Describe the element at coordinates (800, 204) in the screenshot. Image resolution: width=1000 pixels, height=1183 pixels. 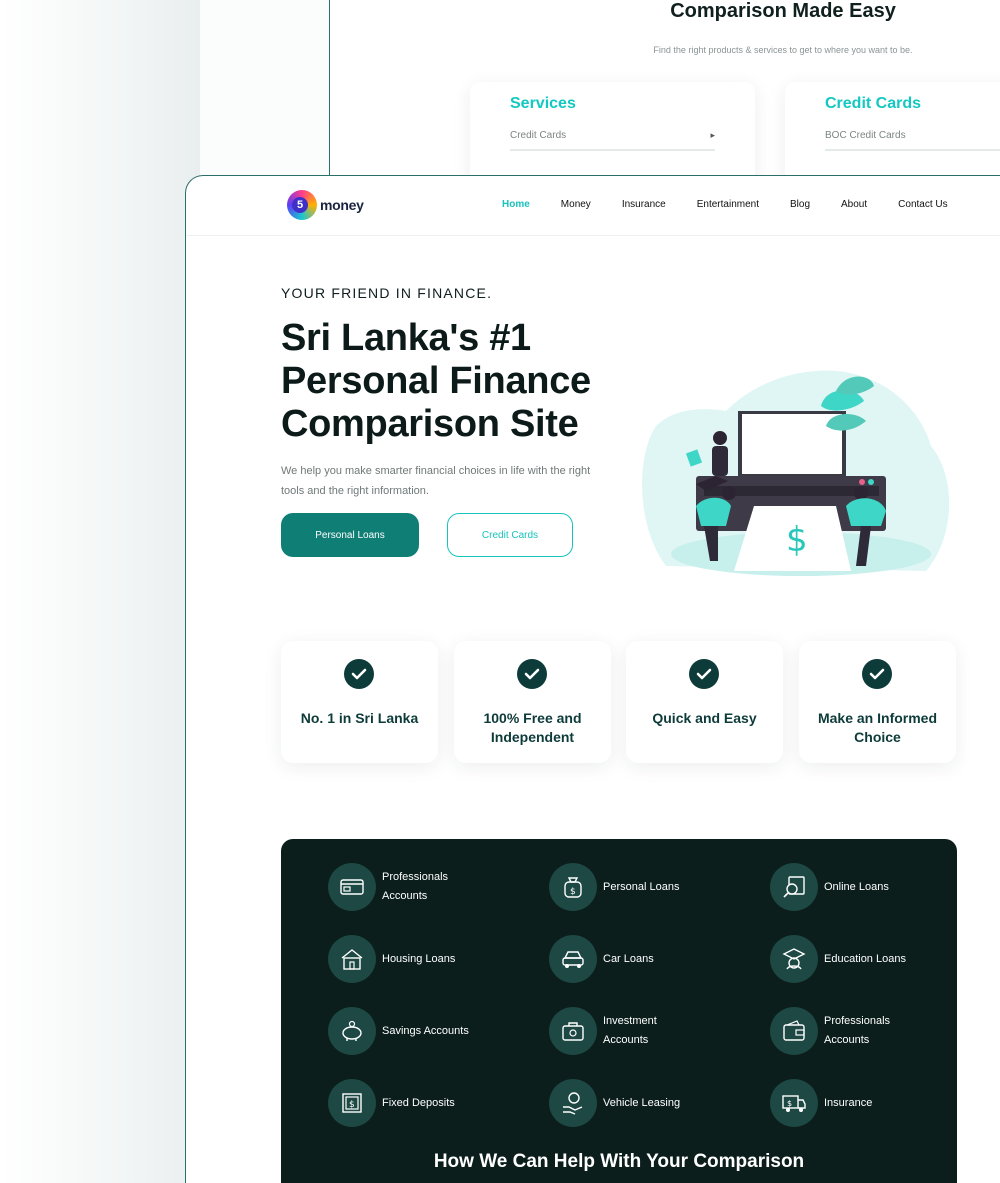
I see `nav-blog: Blog` at that location.